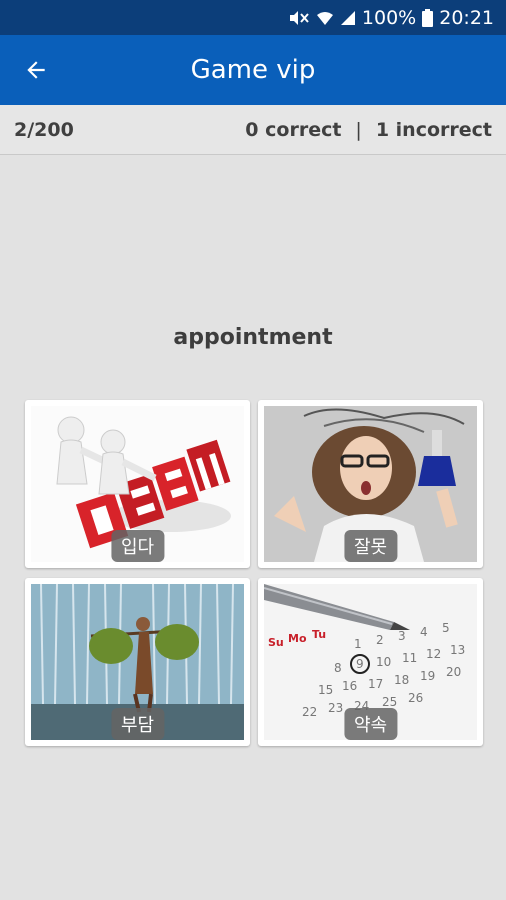 This screenshot has width=506, height=900. I want to click on svg-text: 8, so click(338, 668).